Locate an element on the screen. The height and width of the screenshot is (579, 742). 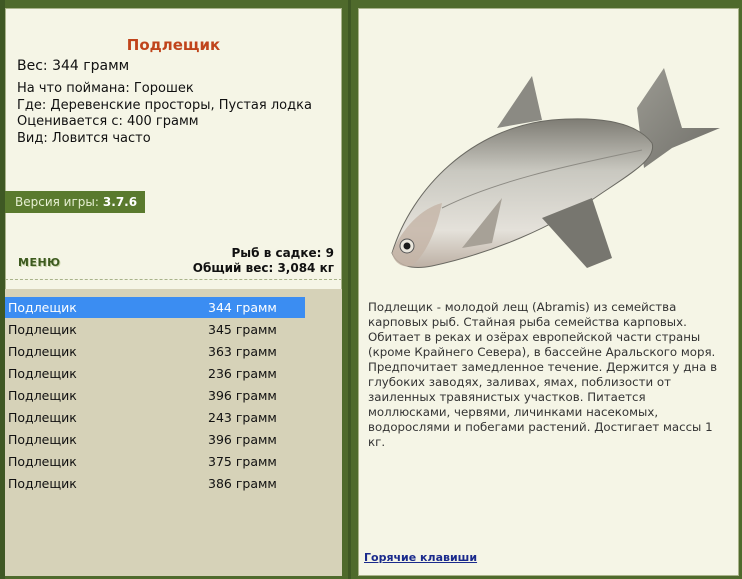
fish-location: Где: Деревенские просторы, Пустая лодка is located at coordinates (164, 105).